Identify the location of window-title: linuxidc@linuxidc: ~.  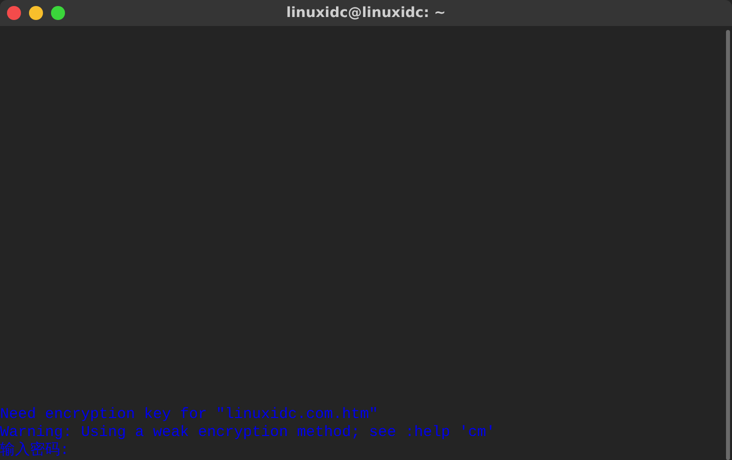
(366, 13).